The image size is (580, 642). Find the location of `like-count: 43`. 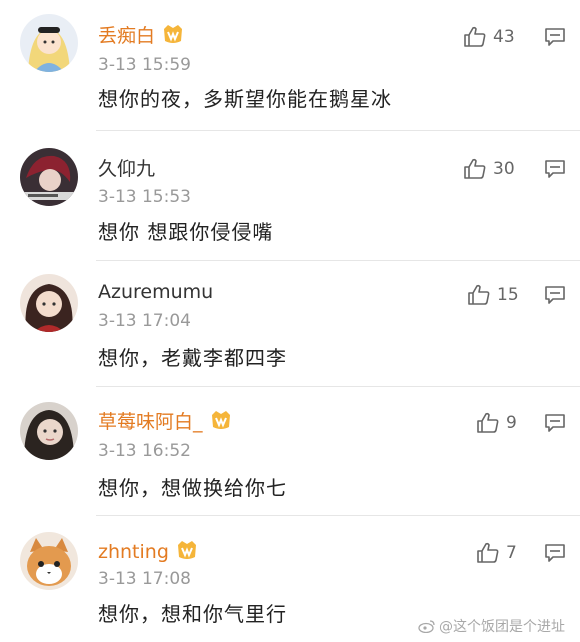

like-count: 43 is located at coordinates (504, 37).